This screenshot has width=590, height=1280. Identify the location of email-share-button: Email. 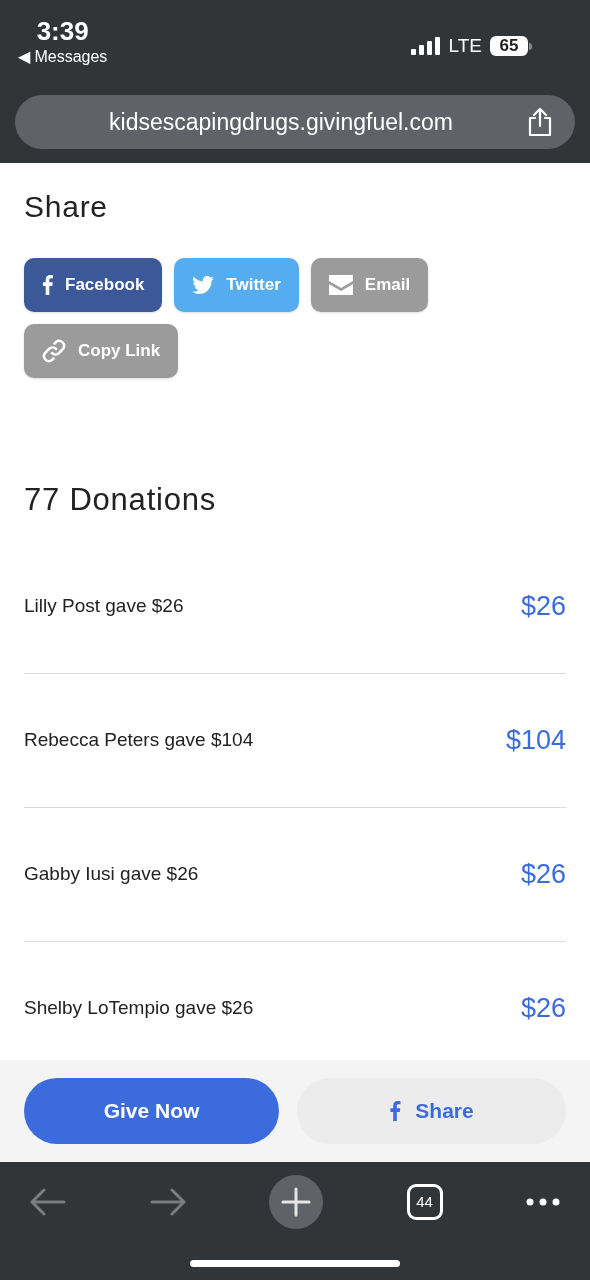
(369, 285).